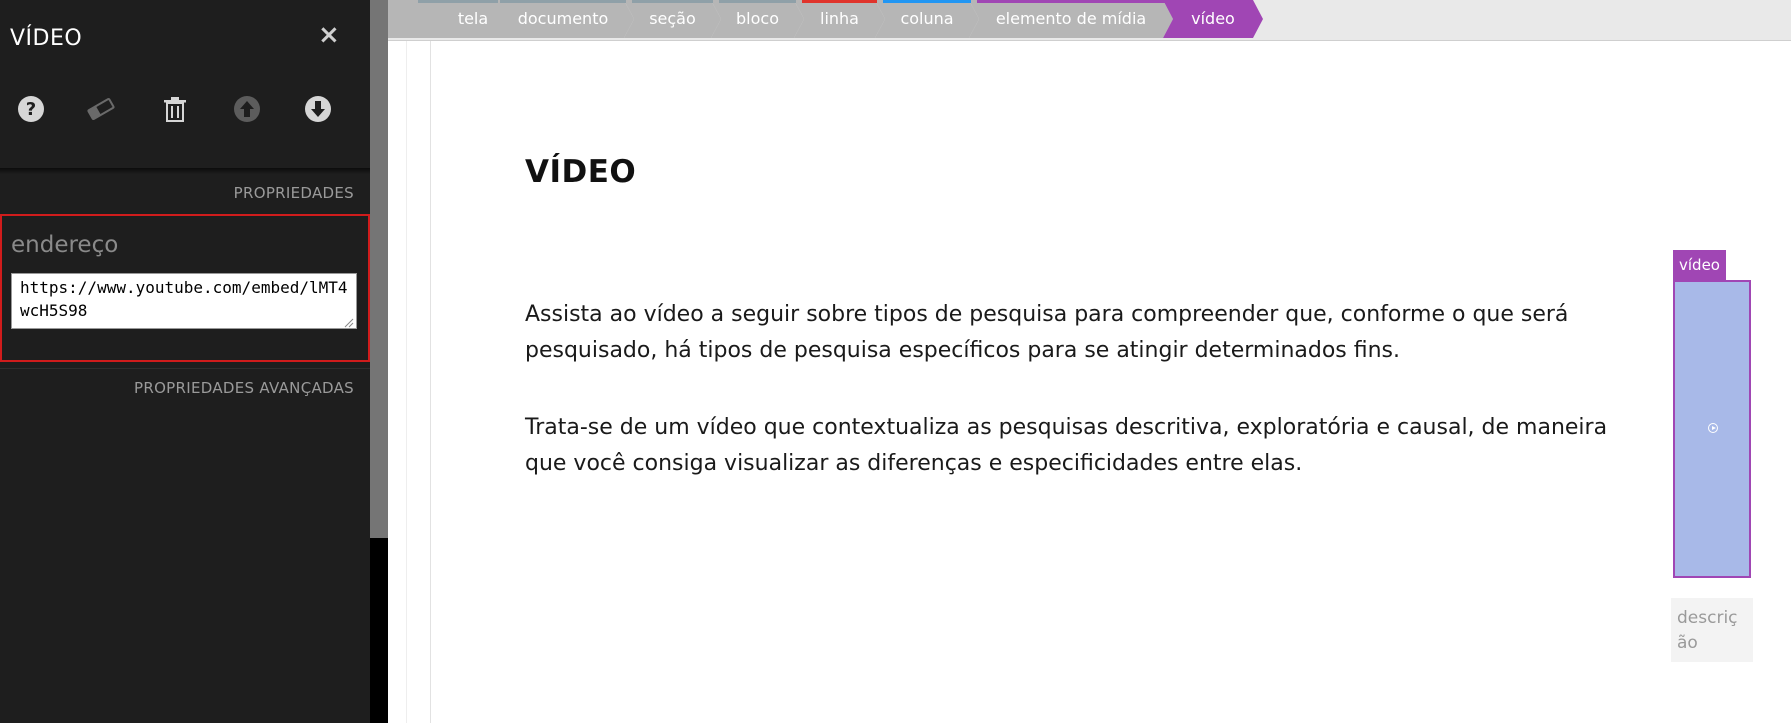  I want to click on breadcrumb-item-elemento-de-midia: elemento de mídia, so click(1071, 19).